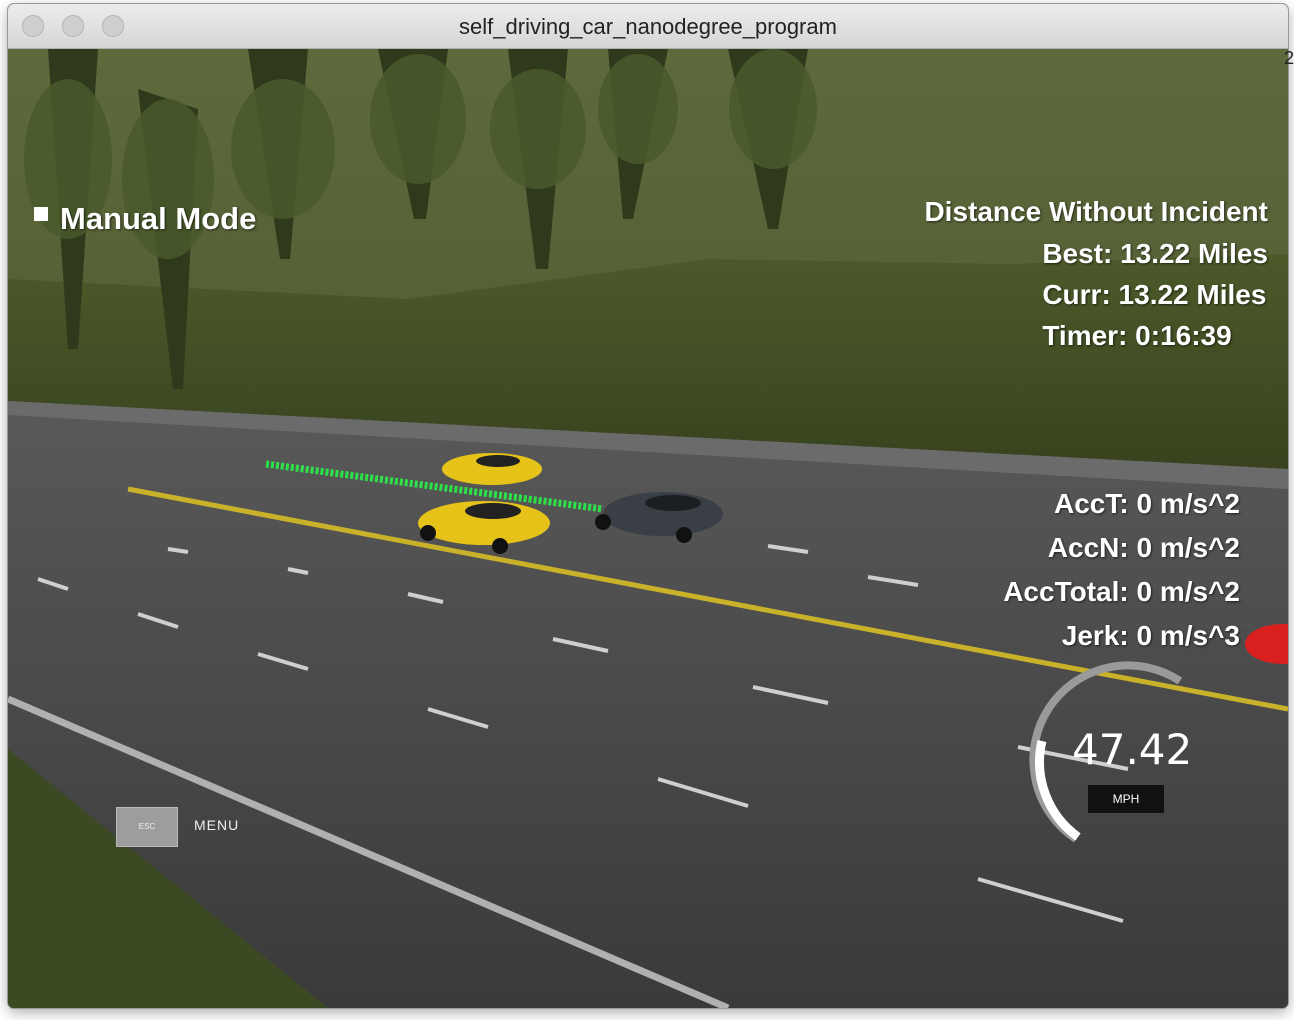 The image size is (1294, 1020). What do you see at coordinates (41, 214) in the screenshot?
I see `mode-checkbox-icon` at bounding box center [41, 214].